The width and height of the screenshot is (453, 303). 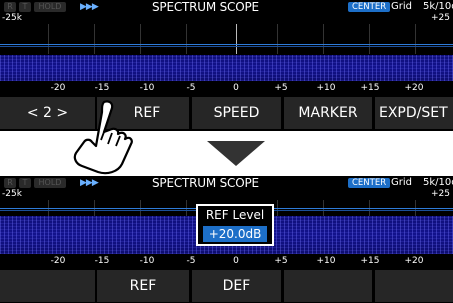 What do you see at coordinates (143, 286) in the screenshot?
I see `ref-button: REF` at bounding box center [143, 286].